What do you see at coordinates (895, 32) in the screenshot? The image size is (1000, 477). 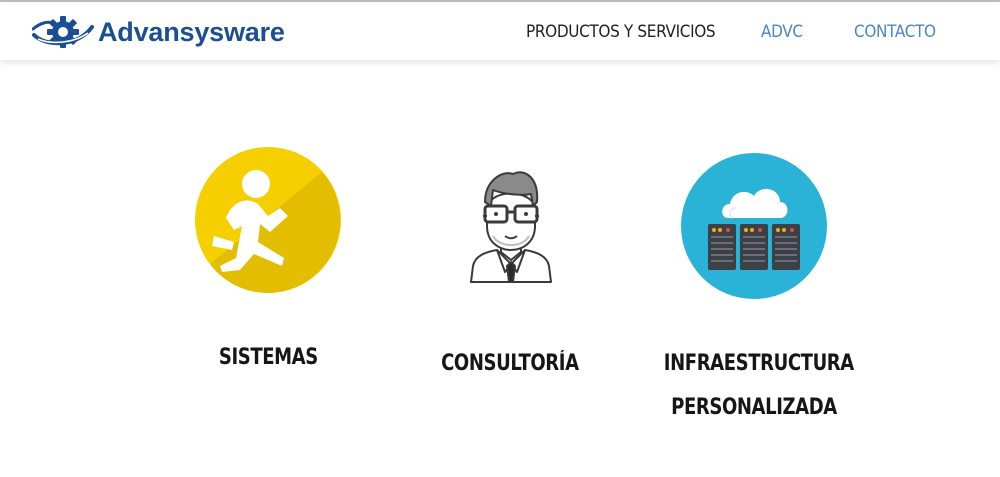 I see `nav-item-contacto: CONTACTO` at bounding box center [895, 32].